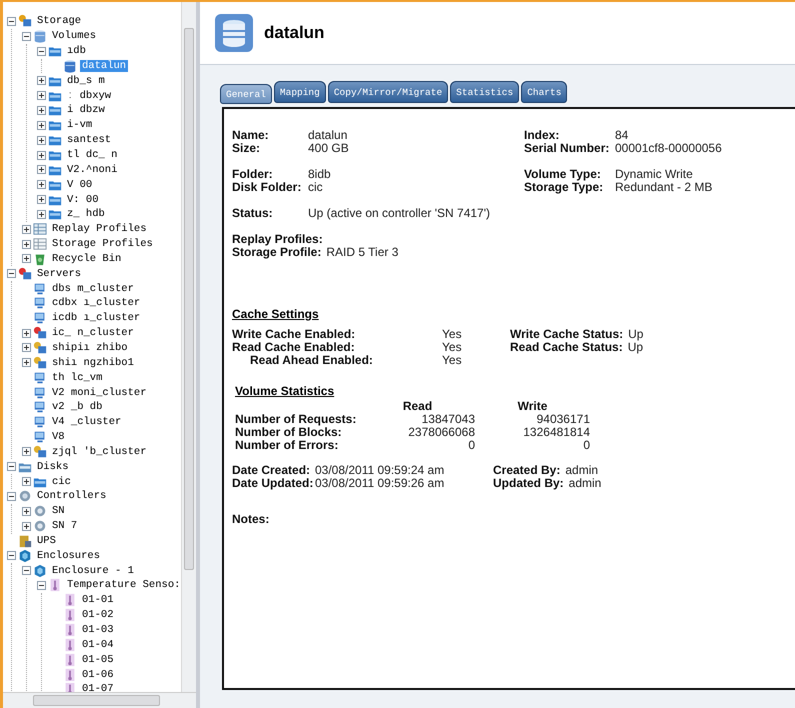  What do you see at coordinates (93, 570) in the screenshot?
I see `tree-item: Enclosure - 1` at bounding box center [93, 570].